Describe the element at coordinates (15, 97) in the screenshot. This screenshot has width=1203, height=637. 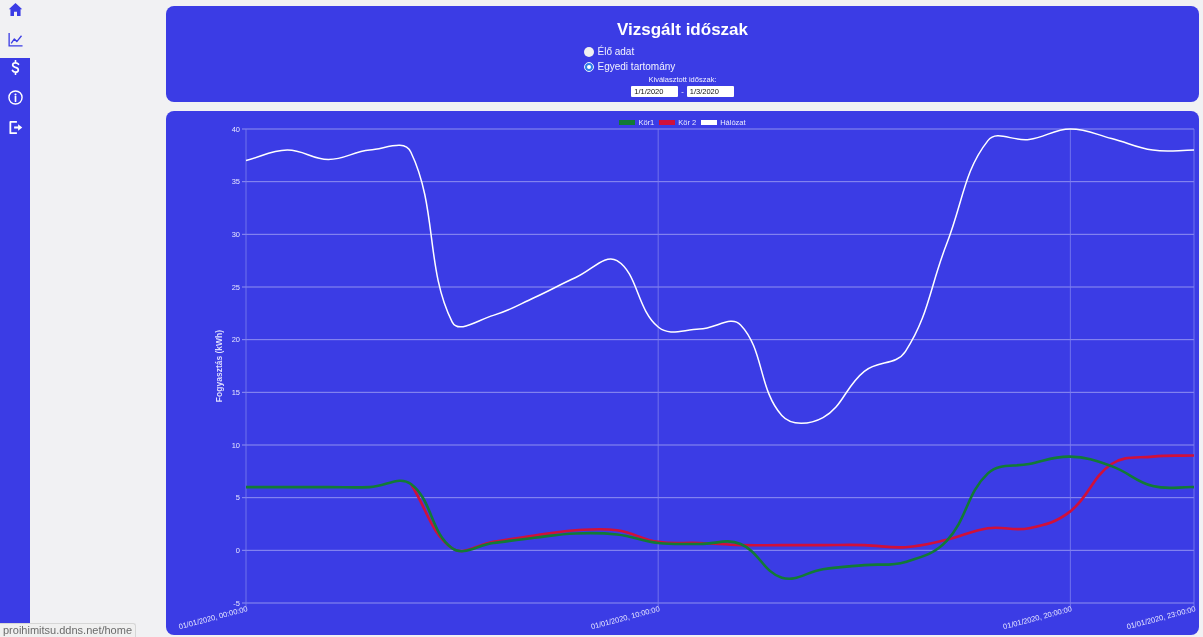
I see `info-icon` at that location.